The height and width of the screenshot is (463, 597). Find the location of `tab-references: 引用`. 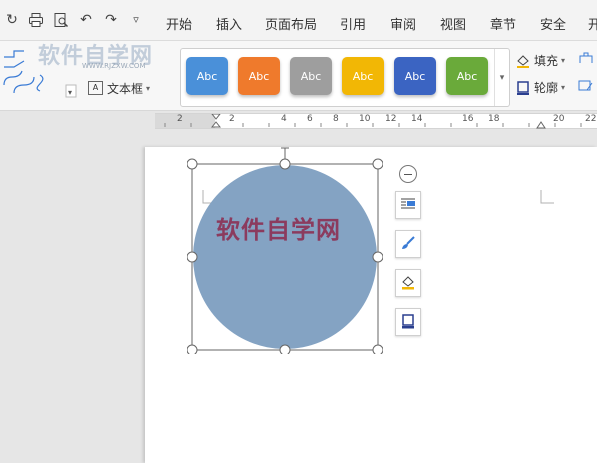

tab-references: 引用 is located at coordinates (353, 23).